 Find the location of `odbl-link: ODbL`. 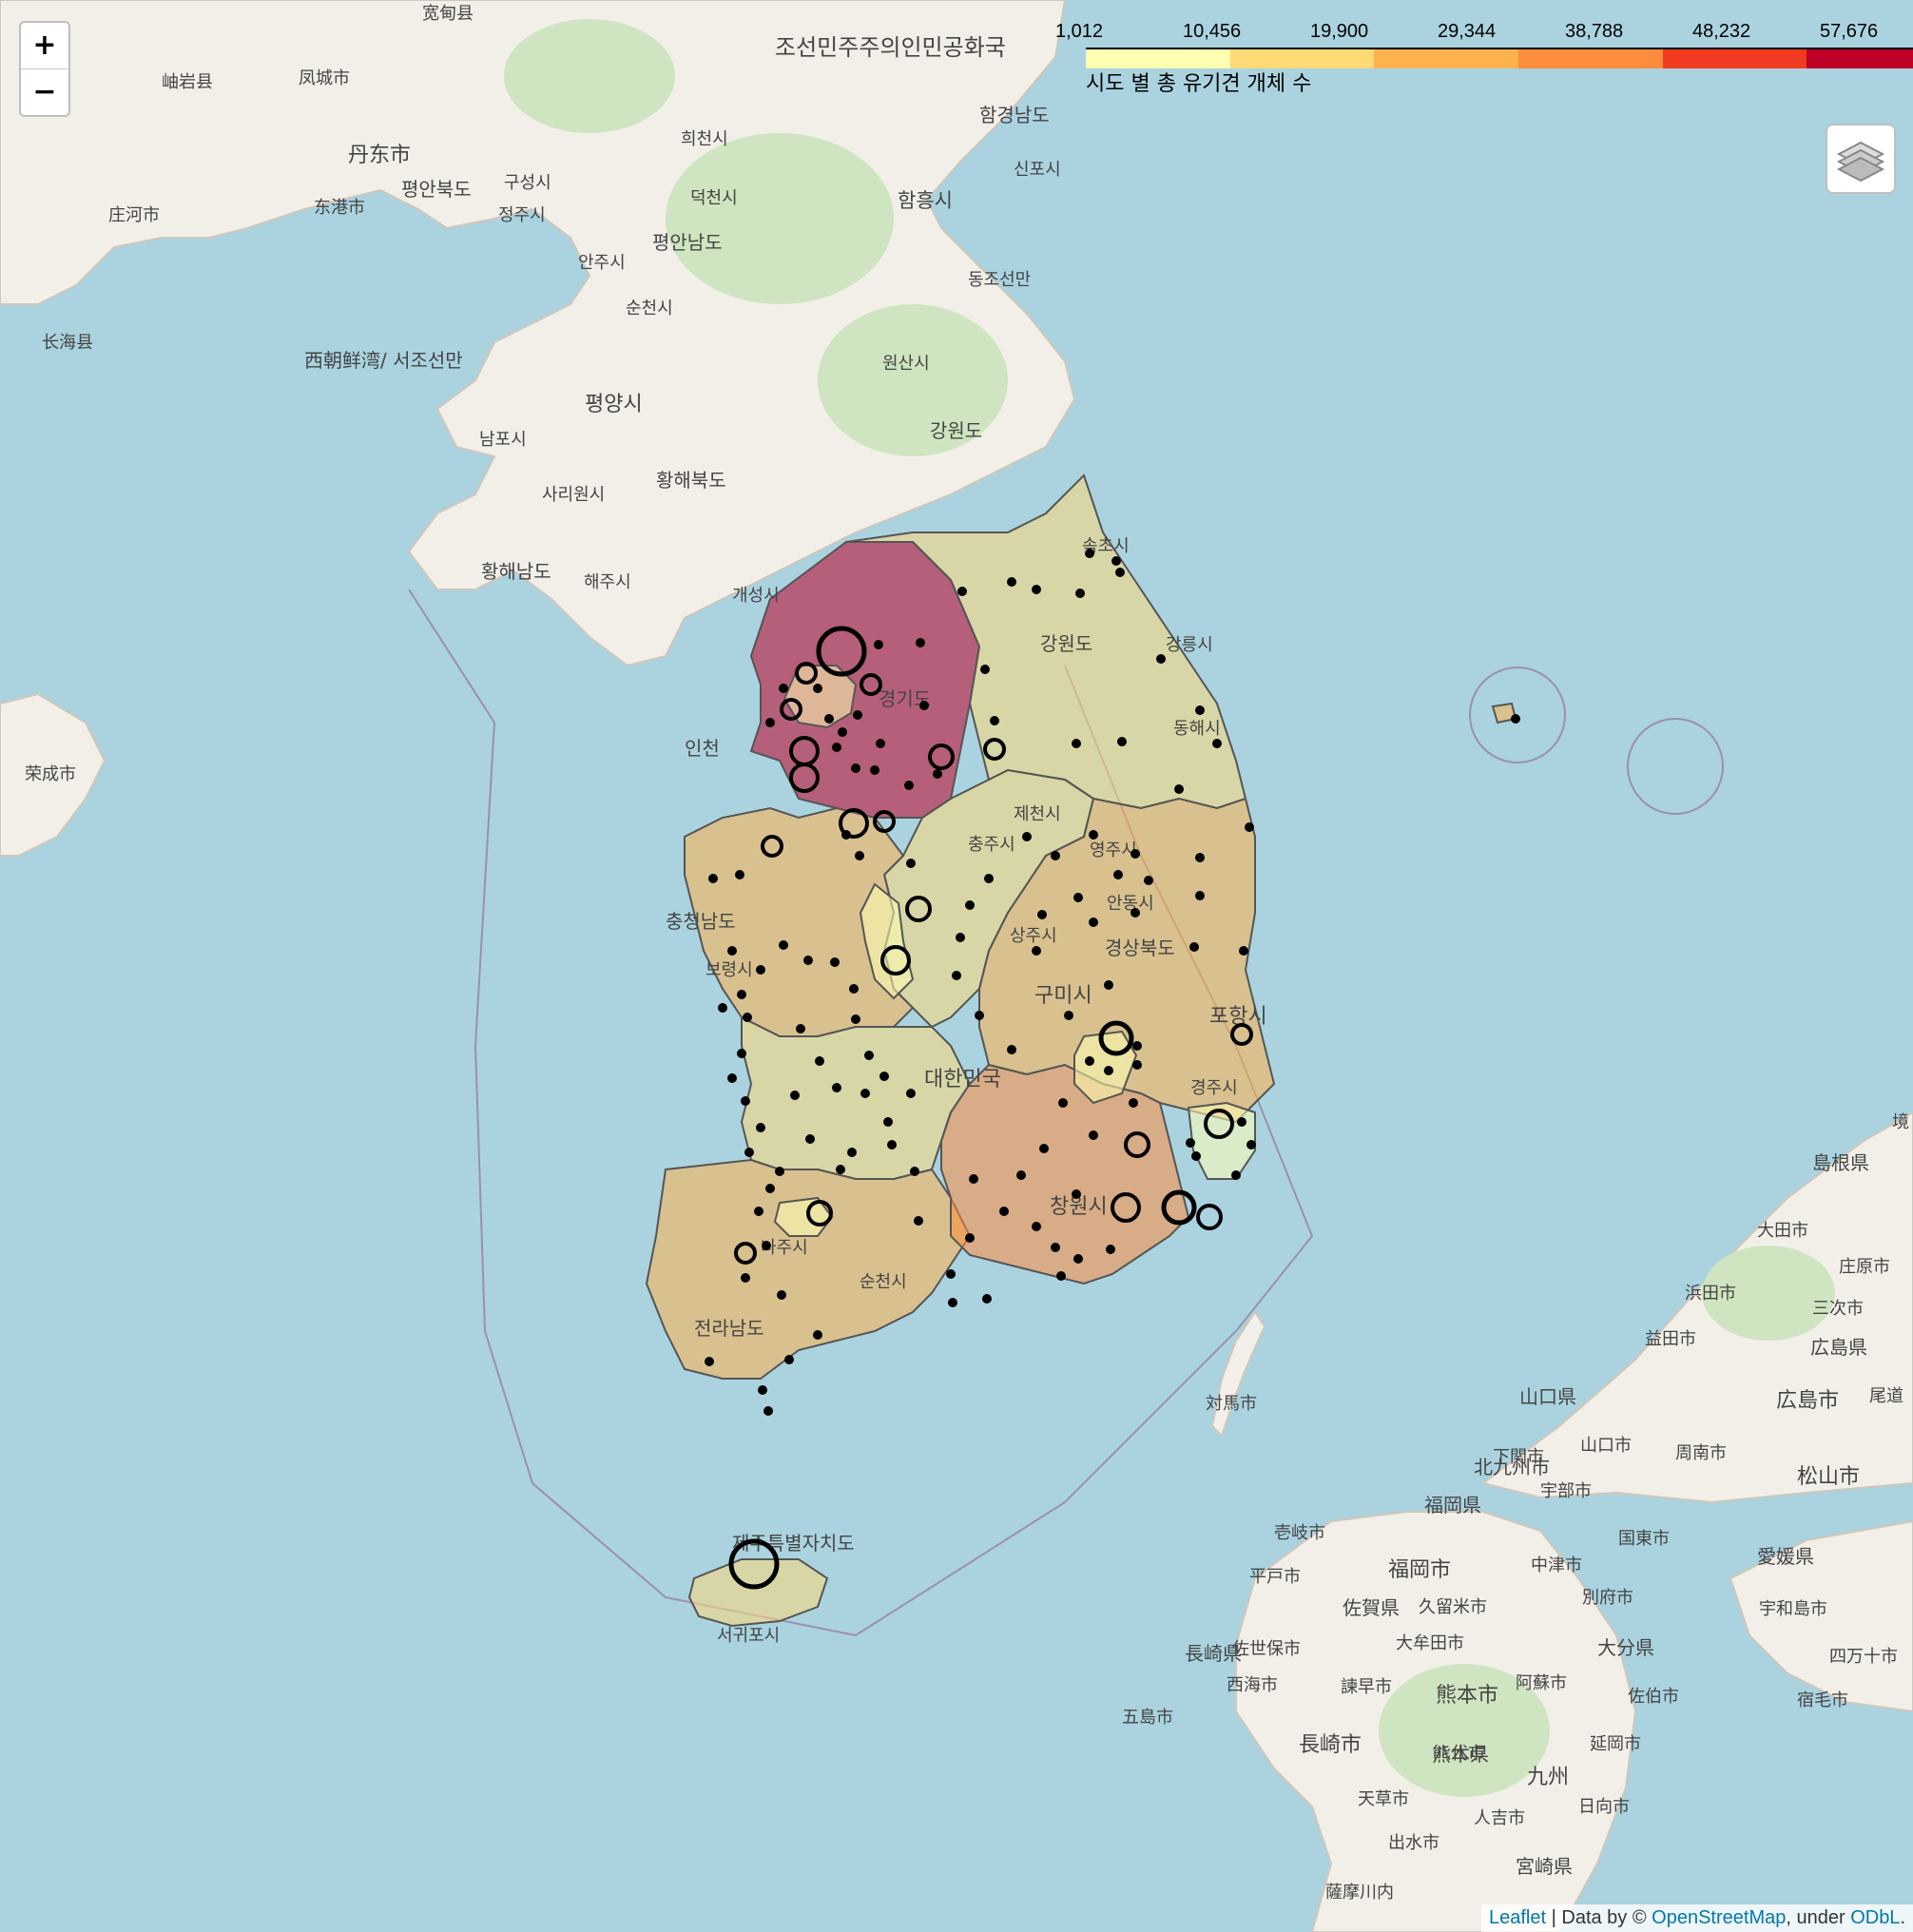

odbl-link: ODbL is located at coordinates (1875, 1917).